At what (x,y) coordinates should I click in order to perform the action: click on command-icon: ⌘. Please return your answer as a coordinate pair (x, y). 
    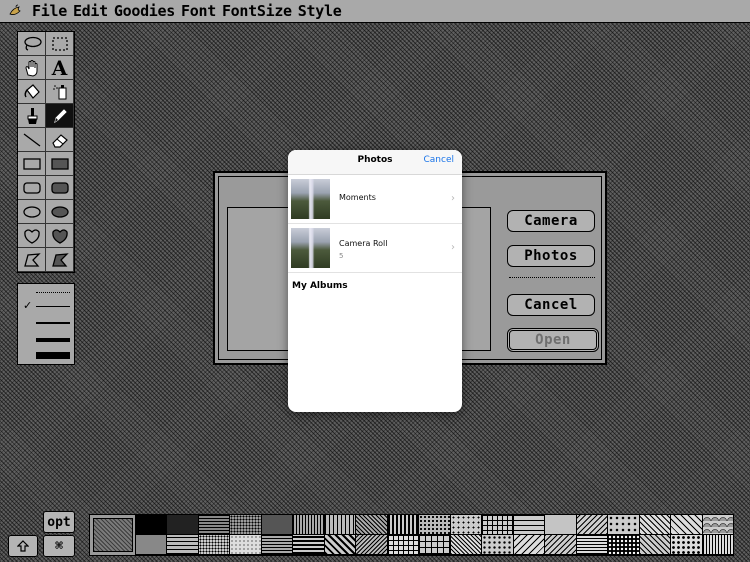
    Looking at the image, I should click on (59, 546).